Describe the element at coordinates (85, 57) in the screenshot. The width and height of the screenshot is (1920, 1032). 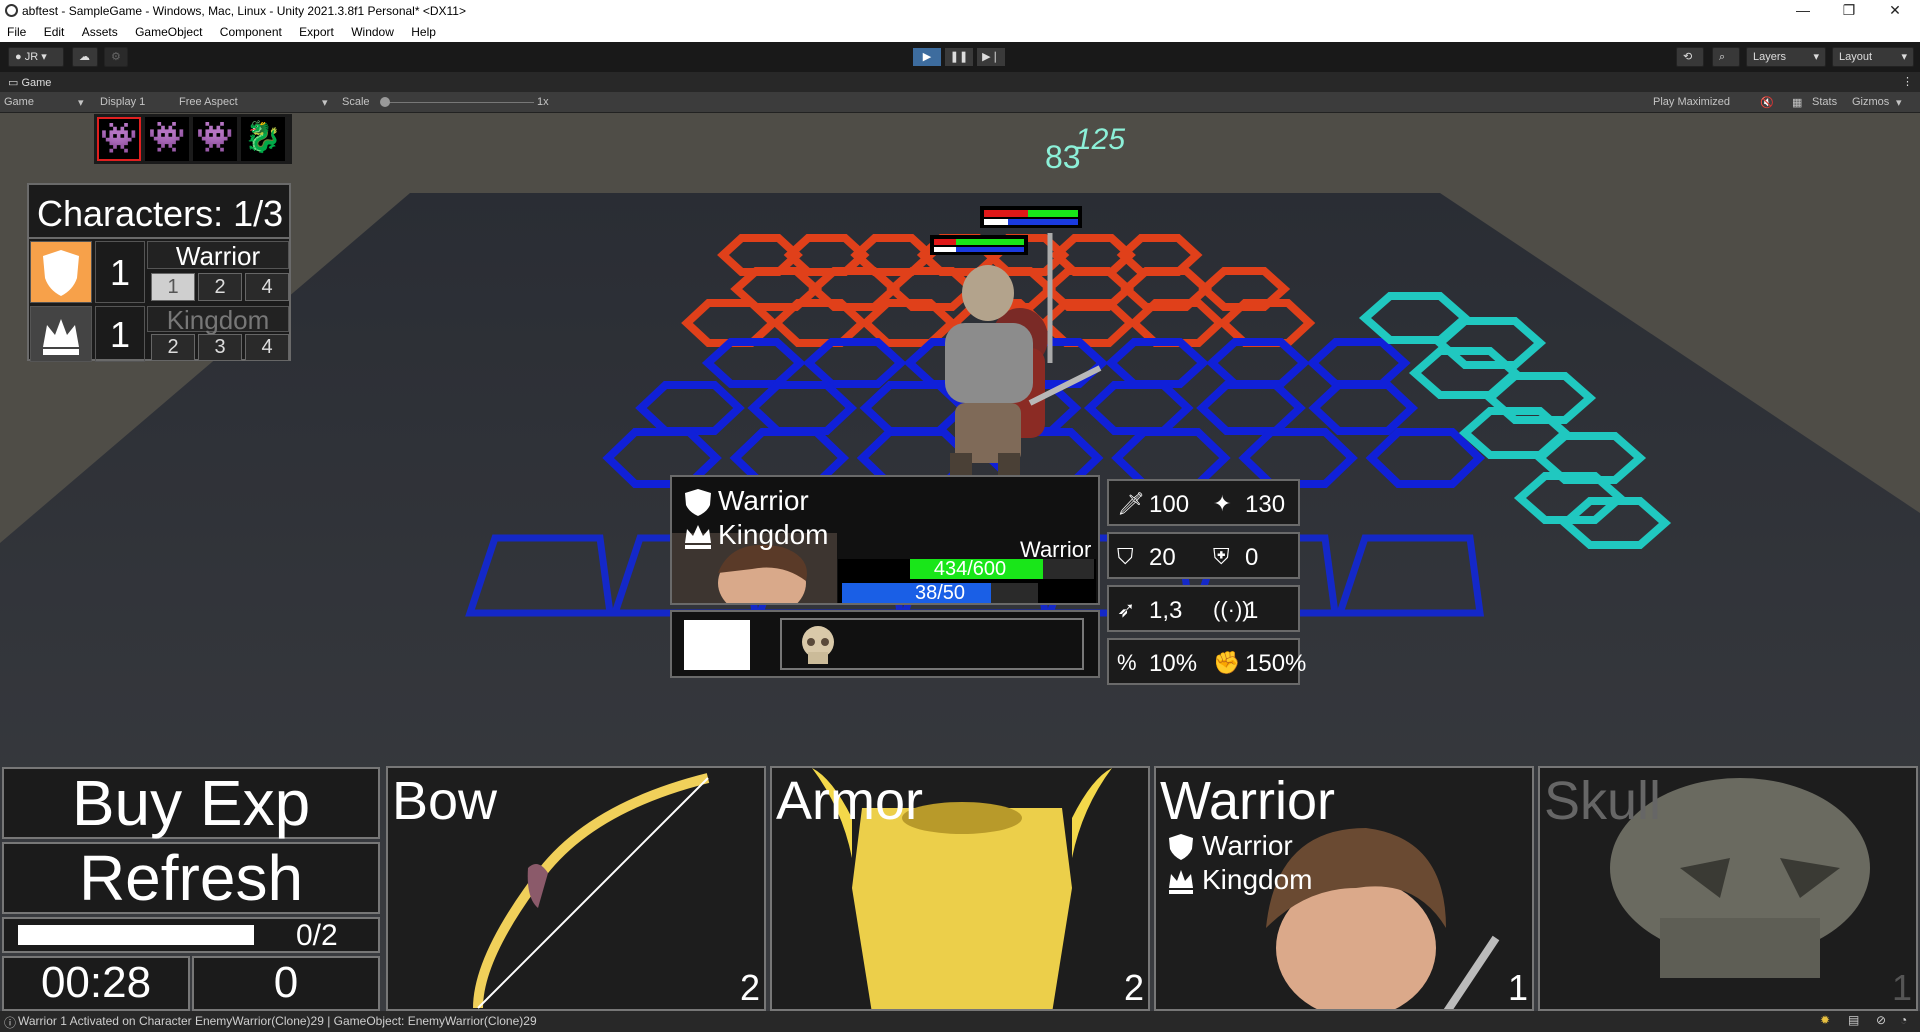
I see `cloud-icon: ☁` at that location.